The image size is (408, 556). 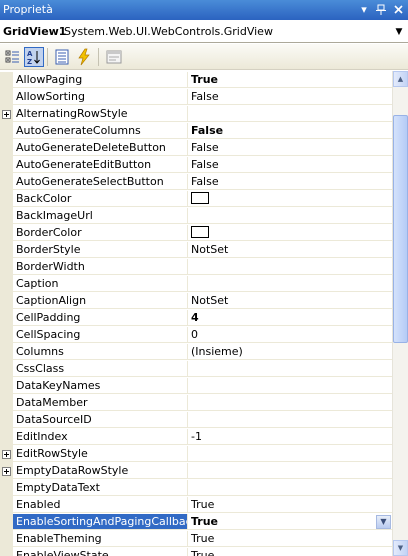 What do you see at coordinates (100, 97) in the screenshot?
I see `property-name: AllowSorting` at bounding box center [100, 97].